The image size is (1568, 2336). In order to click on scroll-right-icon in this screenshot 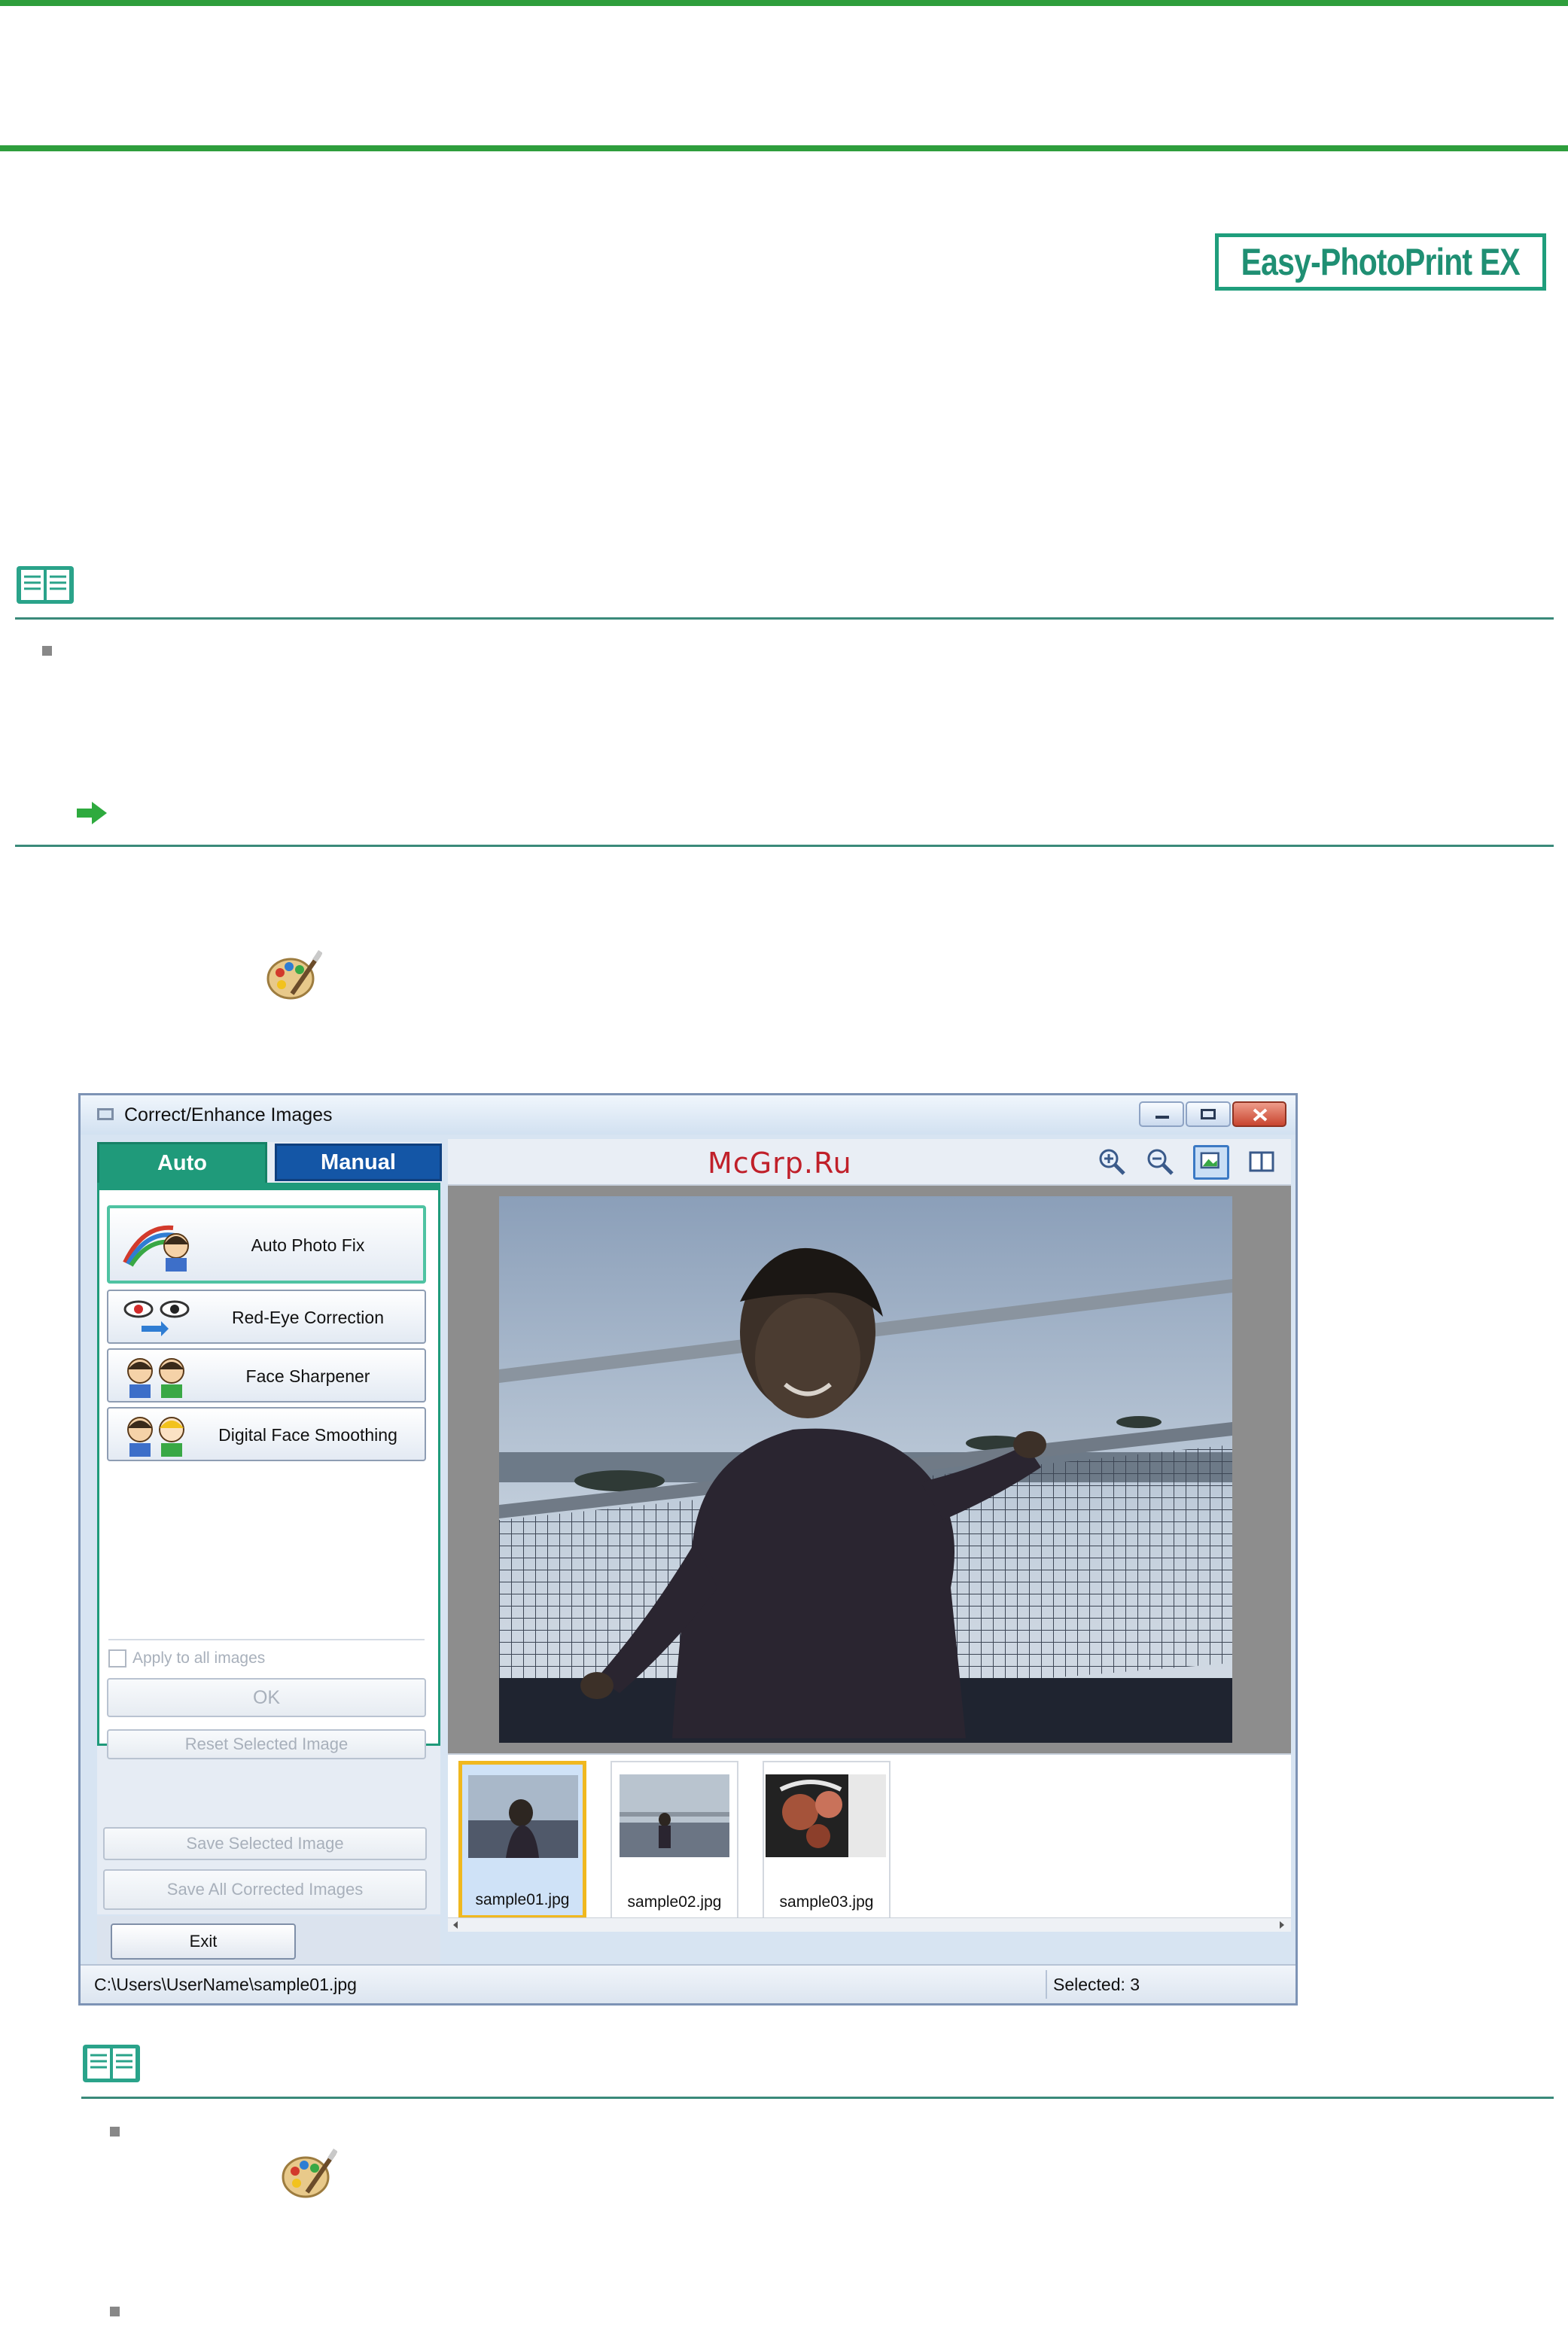, I will do `click(1281, 1924)`.